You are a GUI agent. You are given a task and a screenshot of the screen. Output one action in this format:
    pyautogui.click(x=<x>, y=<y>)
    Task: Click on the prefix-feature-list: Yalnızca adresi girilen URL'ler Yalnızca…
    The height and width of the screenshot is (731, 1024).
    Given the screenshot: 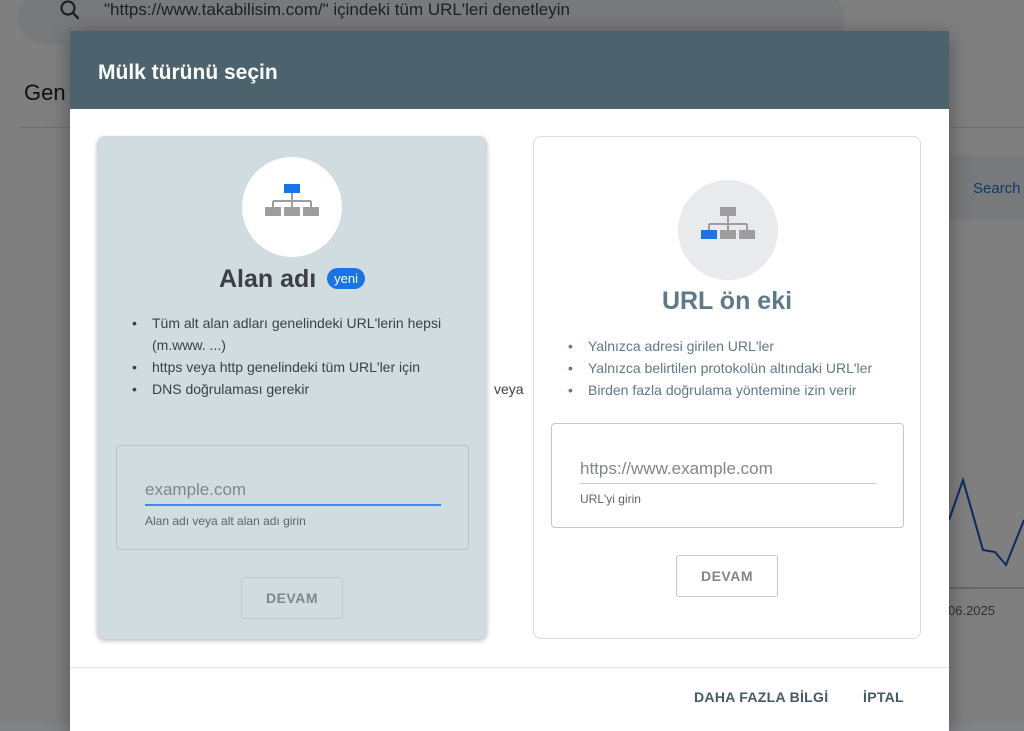 What is the action you would take?
    pyautogui.click(x=738, y=368)
    